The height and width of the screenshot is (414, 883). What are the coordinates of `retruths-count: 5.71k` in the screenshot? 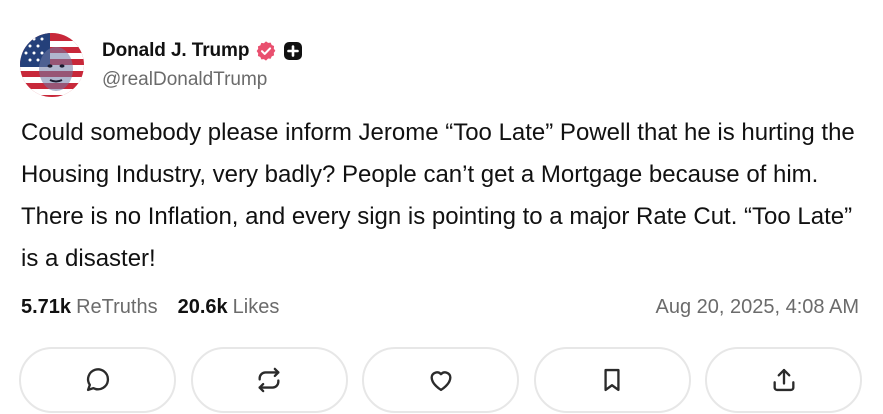 It's located at (46, 306).